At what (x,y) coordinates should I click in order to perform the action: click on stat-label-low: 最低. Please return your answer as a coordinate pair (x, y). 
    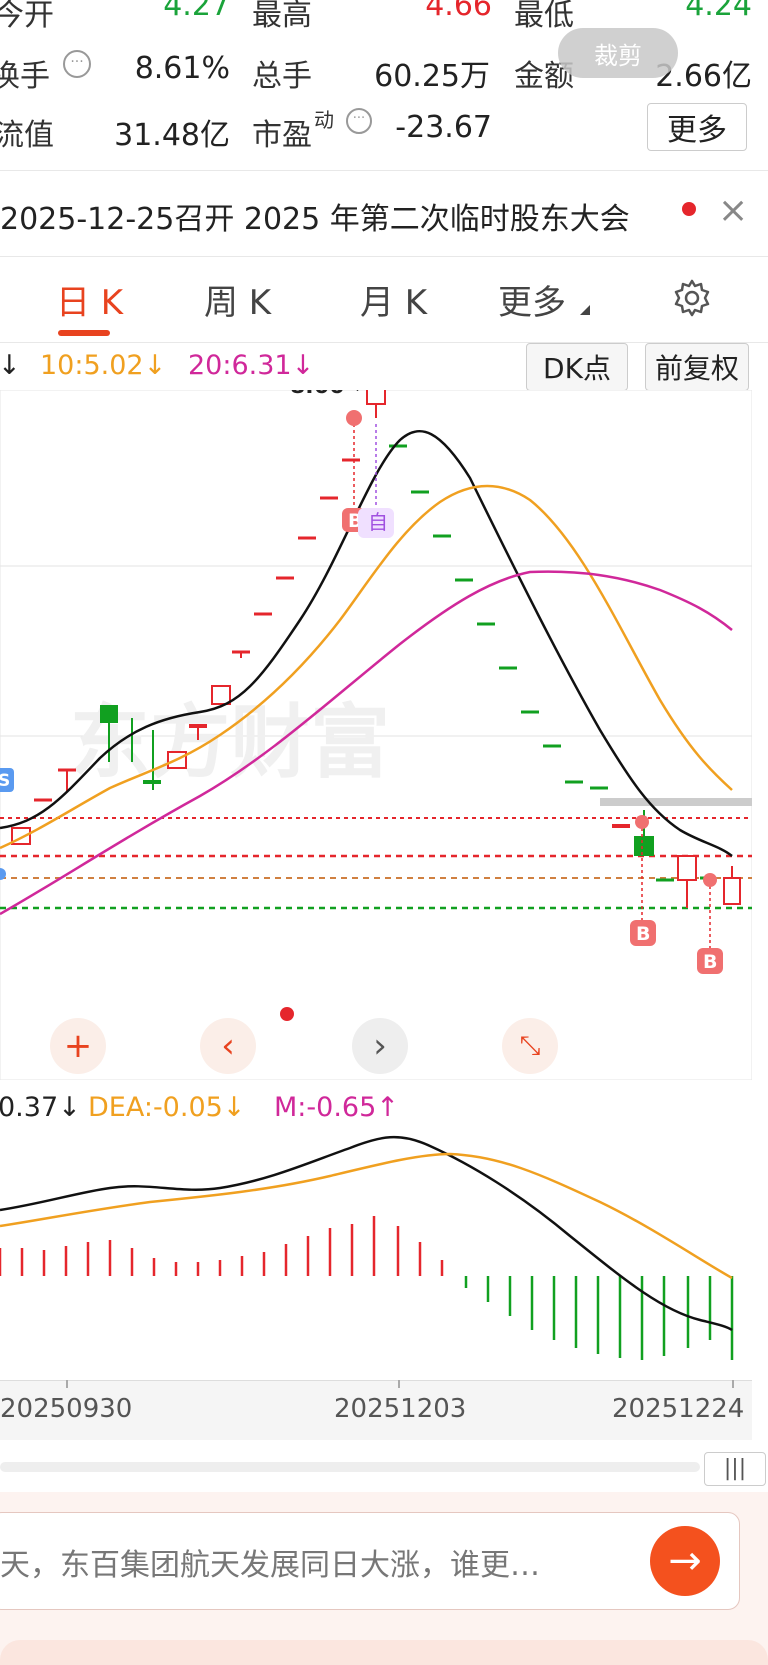
    Looking at the image, I should click on (544, 16).